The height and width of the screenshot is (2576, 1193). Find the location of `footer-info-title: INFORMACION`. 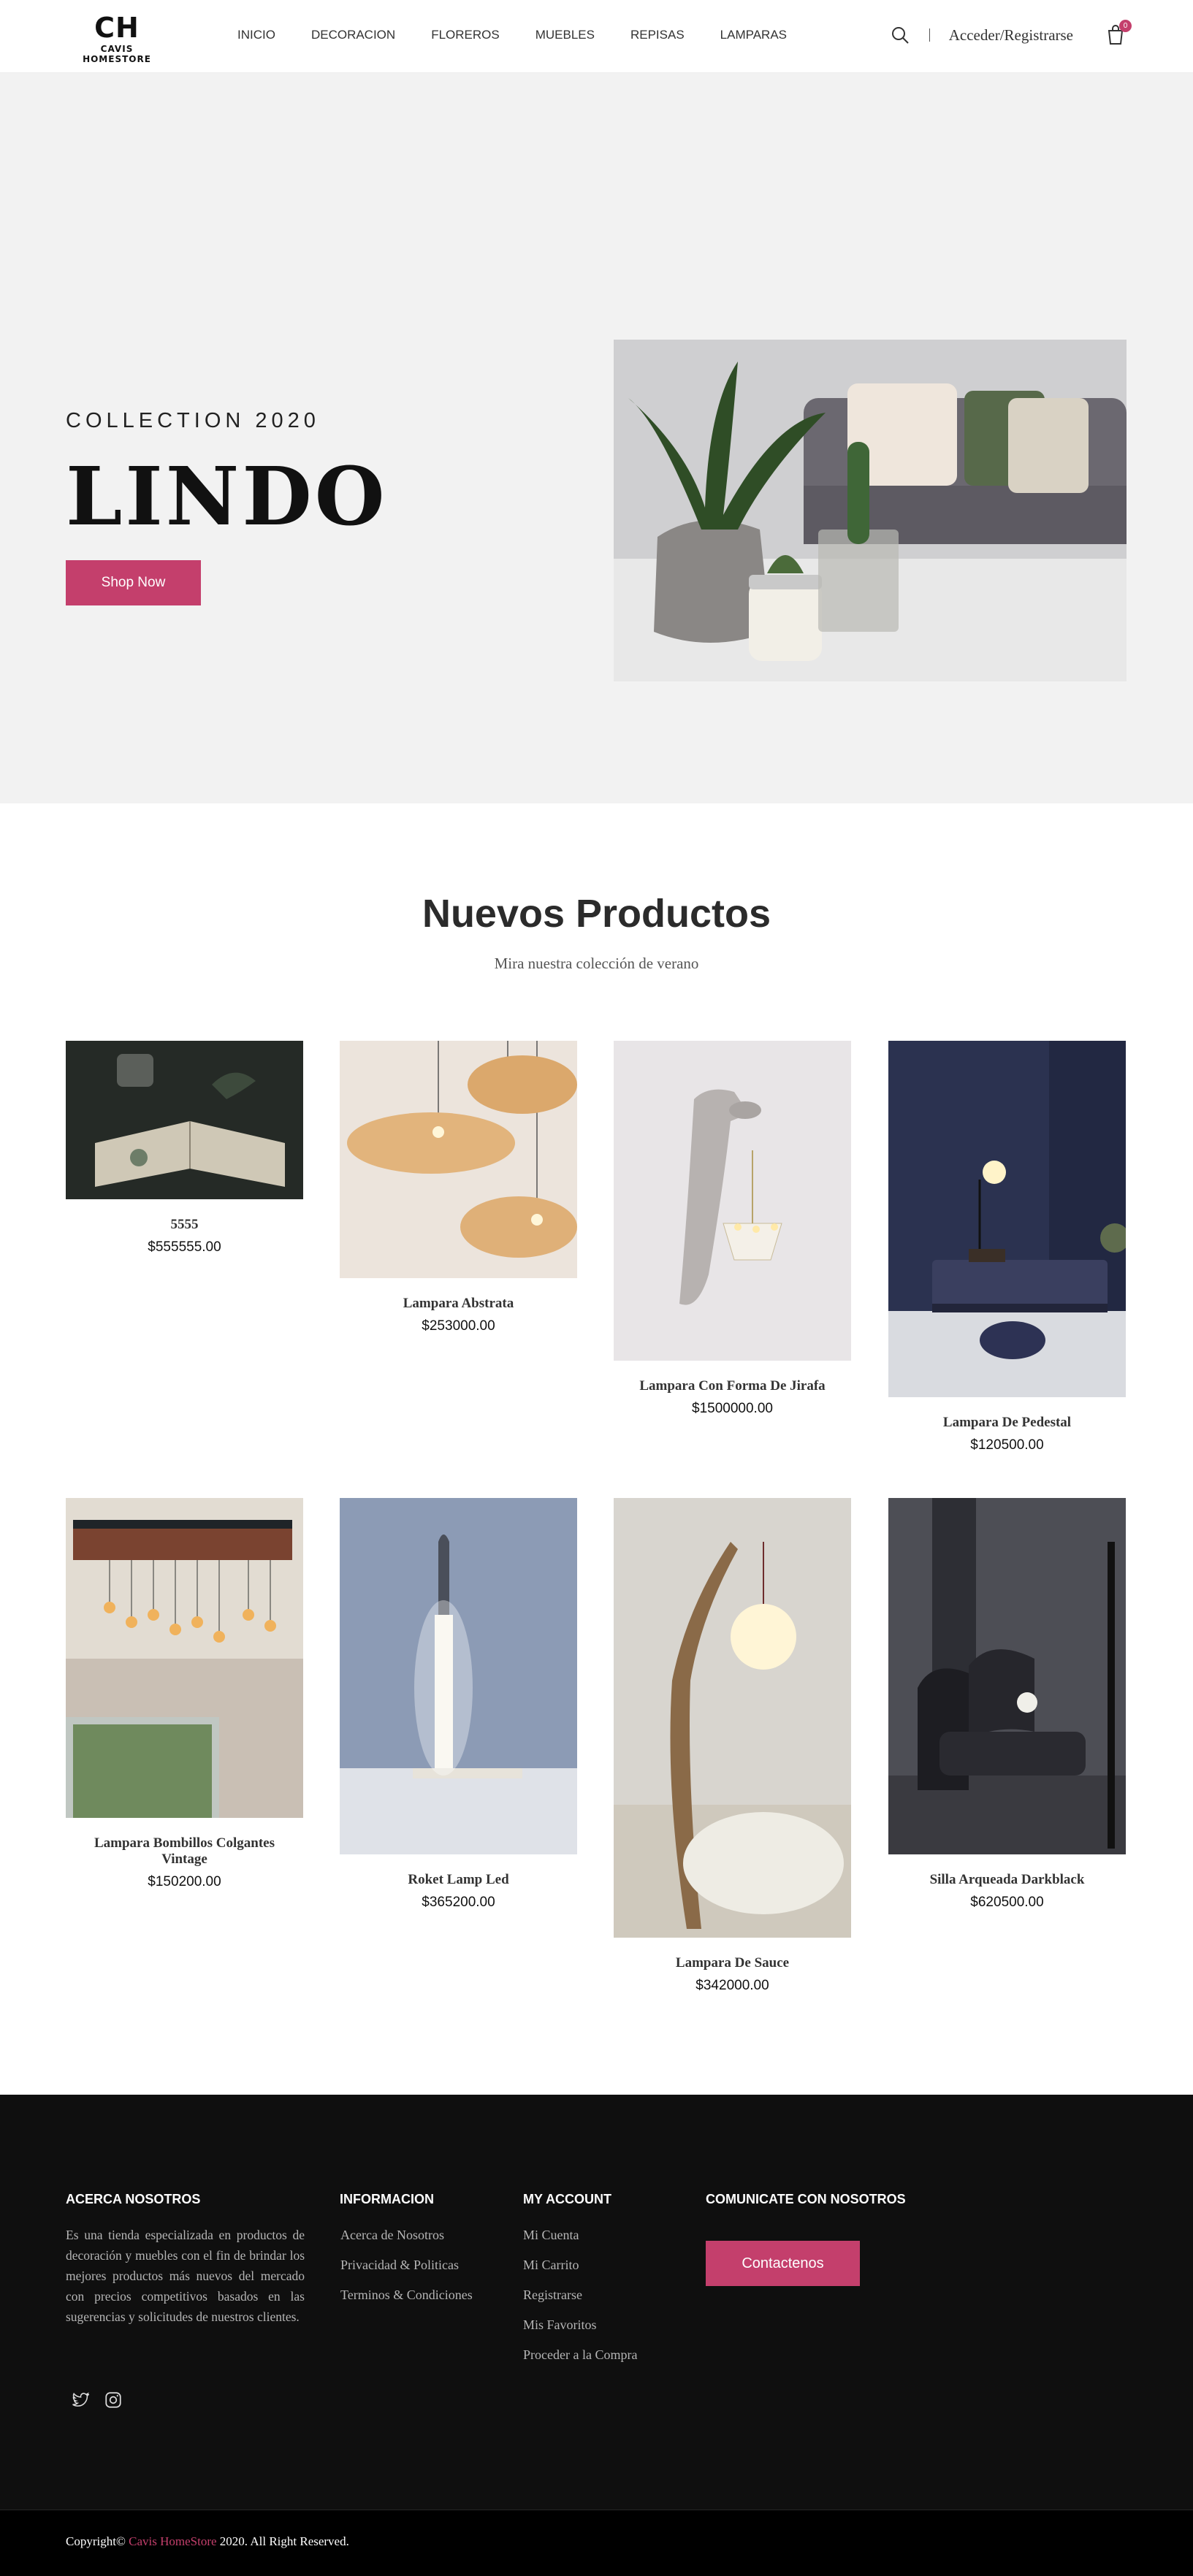

footer-info-title: INFORMACION is located at coordinates (387, 2199).